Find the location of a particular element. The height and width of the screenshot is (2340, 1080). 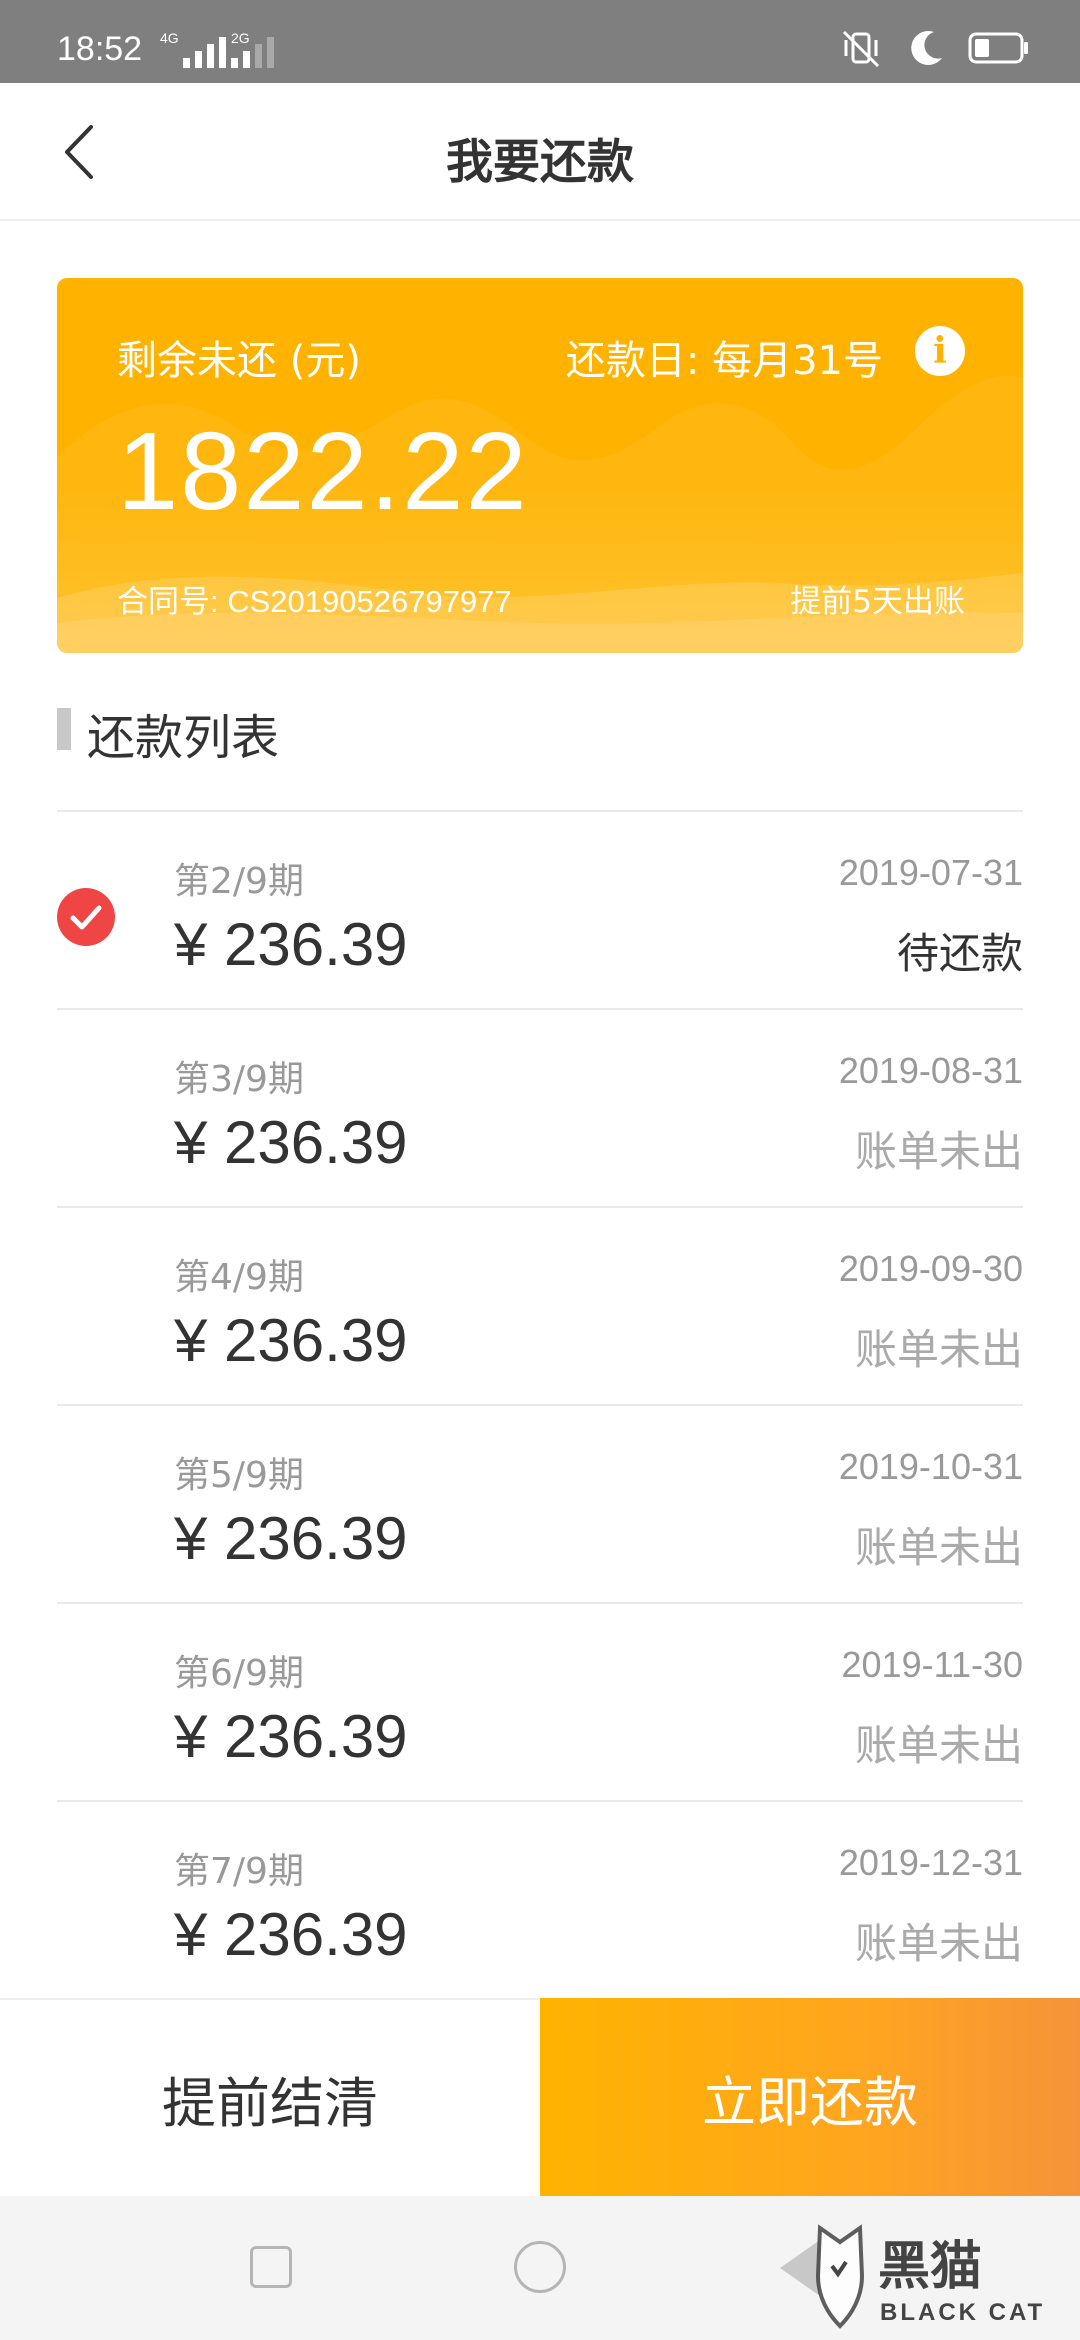

info-icon: i is located at coordinates (940, 351).